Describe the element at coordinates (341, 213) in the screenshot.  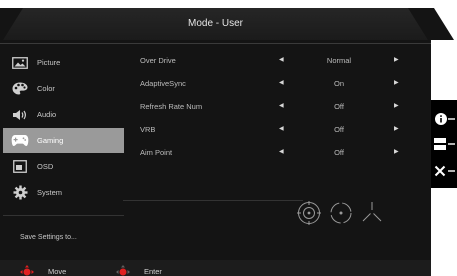
I see `aim-point-dotted-icon` at that location.